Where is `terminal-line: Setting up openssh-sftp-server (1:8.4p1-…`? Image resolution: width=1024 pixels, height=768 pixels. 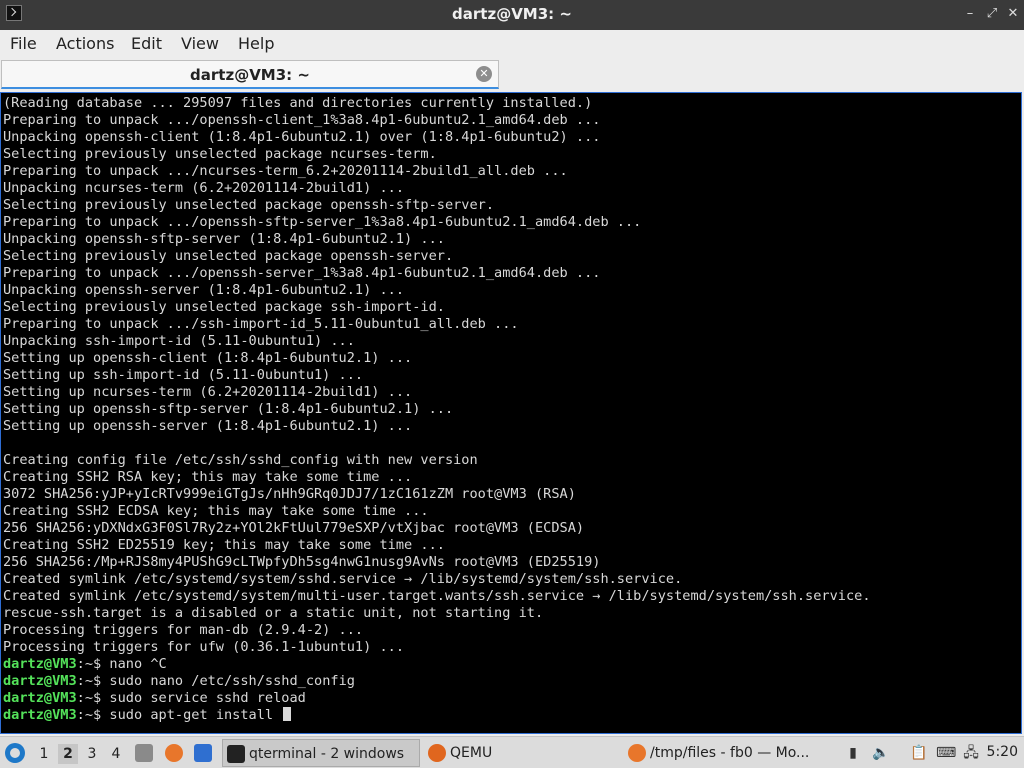 terminal-line: Setting up openssh-sftp-server (1:8.4p1-… is located at coordinates (228, 409).